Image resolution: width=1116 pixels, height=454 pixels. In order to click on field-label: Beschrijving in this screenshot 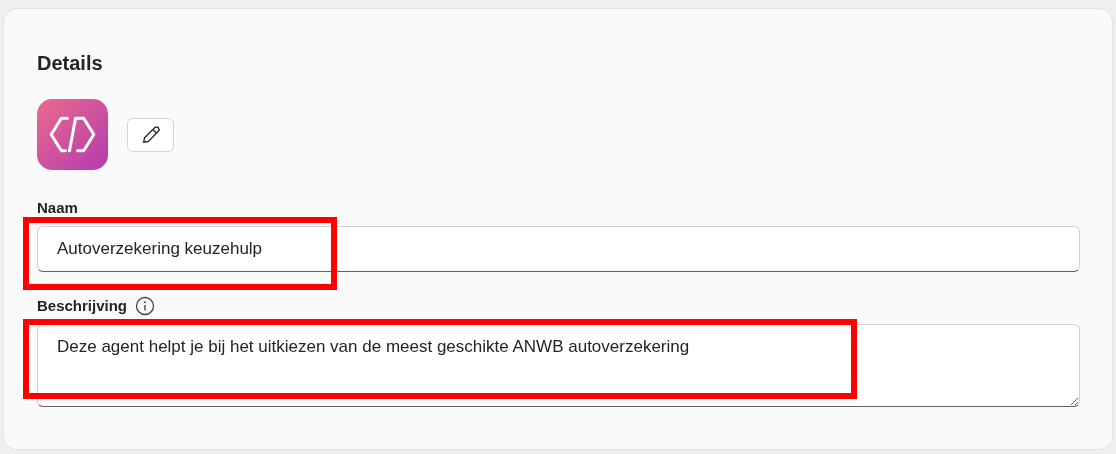, I will do `click(82, 306)`.